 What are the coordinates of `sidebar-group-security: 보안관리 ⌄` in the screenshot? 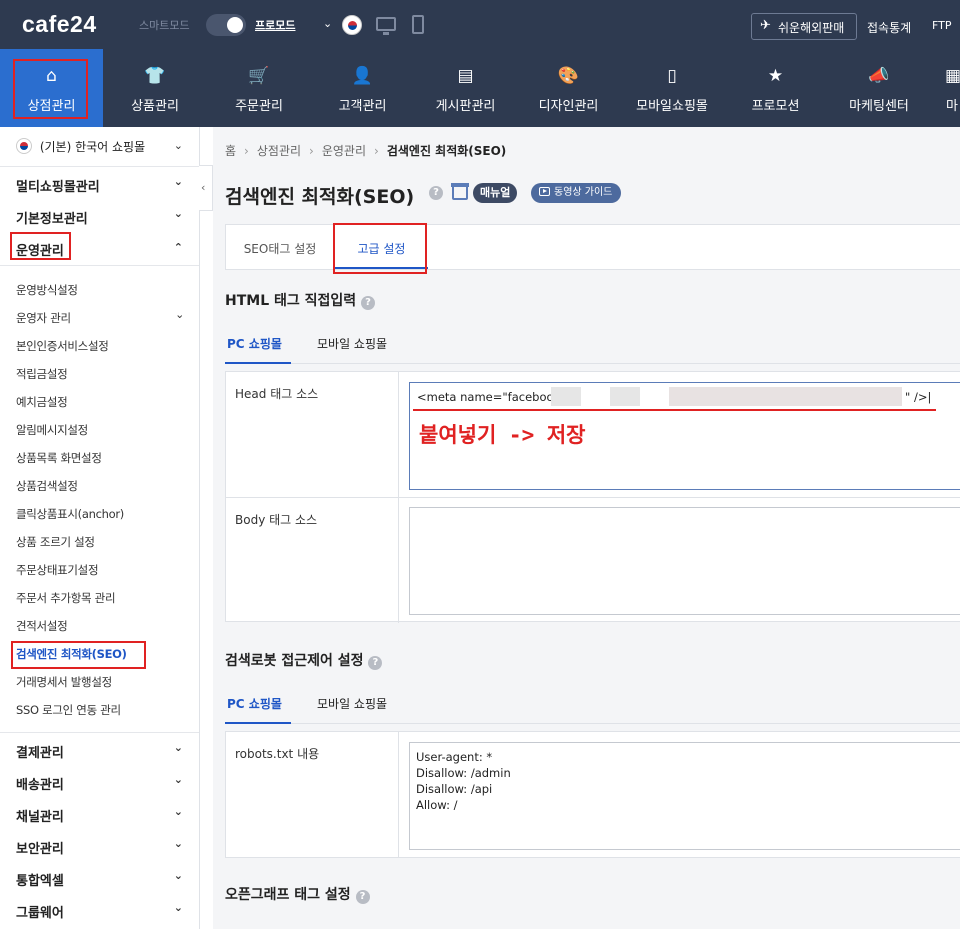 It's located at (99, 845).